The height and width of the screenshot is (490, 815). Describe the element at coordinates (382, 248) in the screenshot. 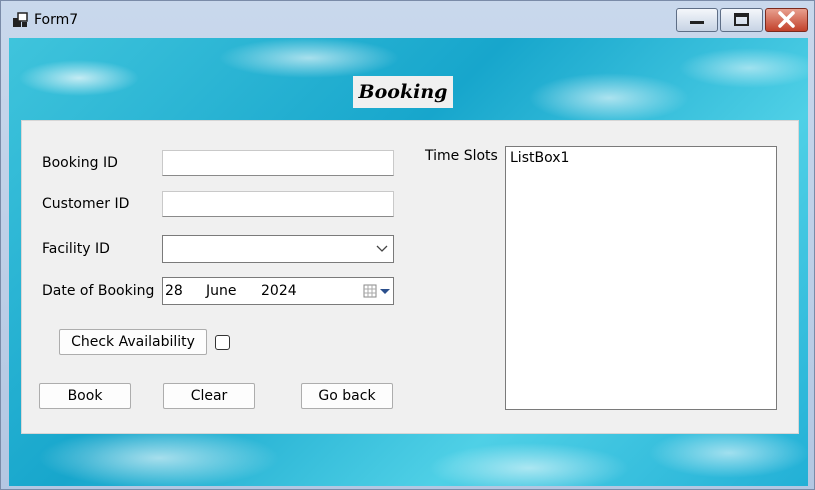

I see `chevron-down-icon` at that location.